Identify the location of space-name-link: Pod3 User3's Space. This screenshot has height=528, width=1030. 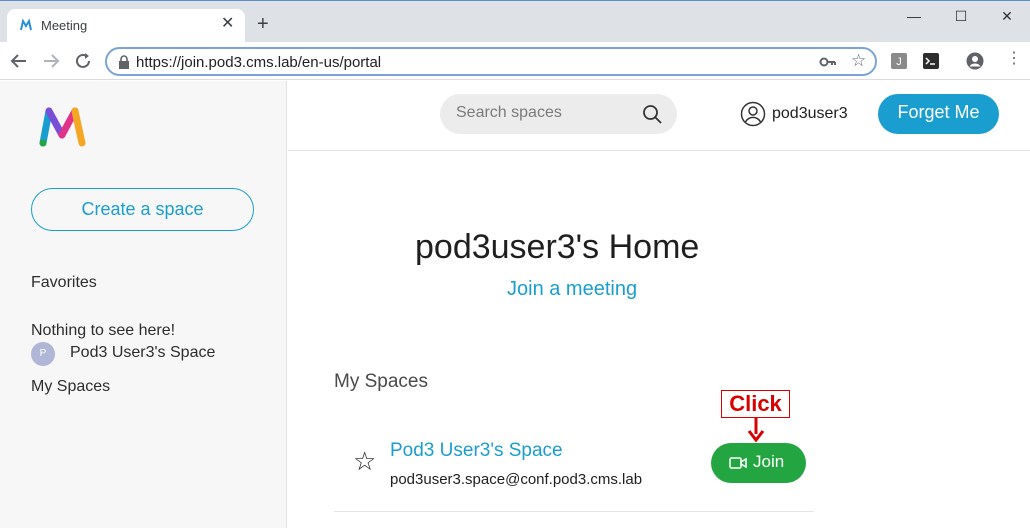
(476, 451).